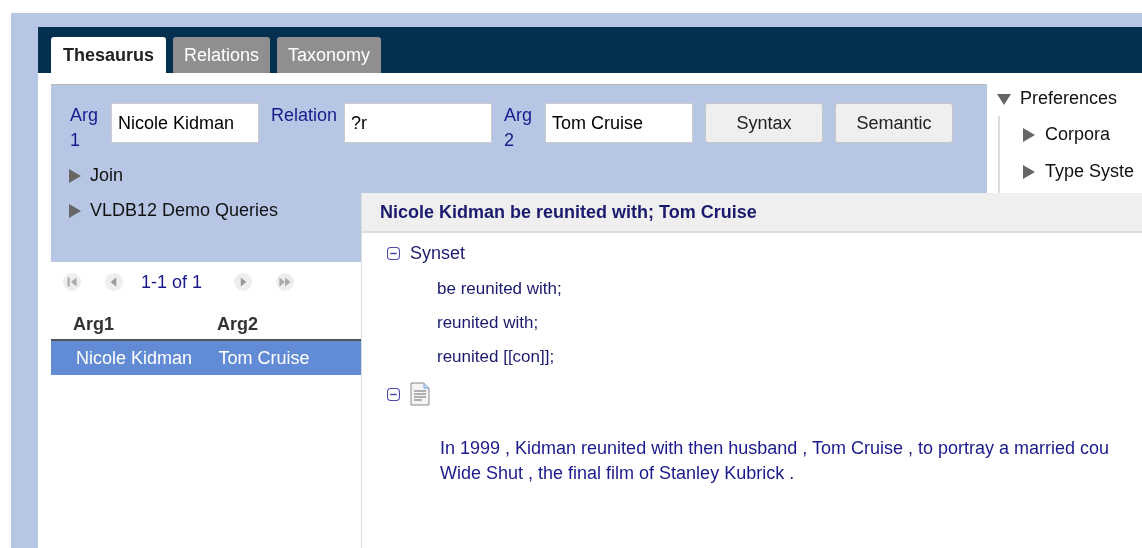  What do you see at coordinates (238, 324) in the screenshot?
I see `column-header: Arg2` at bounding box center [238, 324].